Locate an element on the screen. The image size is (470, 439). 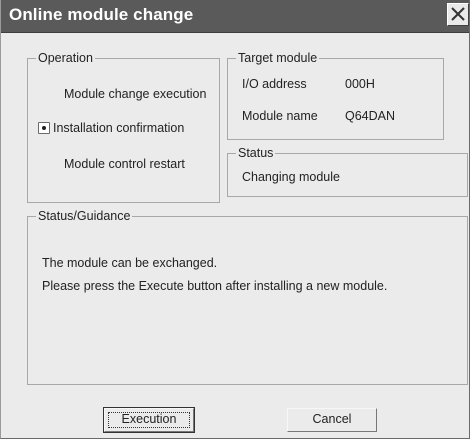
window-title: Online module change is located at coordinates (101, 14).